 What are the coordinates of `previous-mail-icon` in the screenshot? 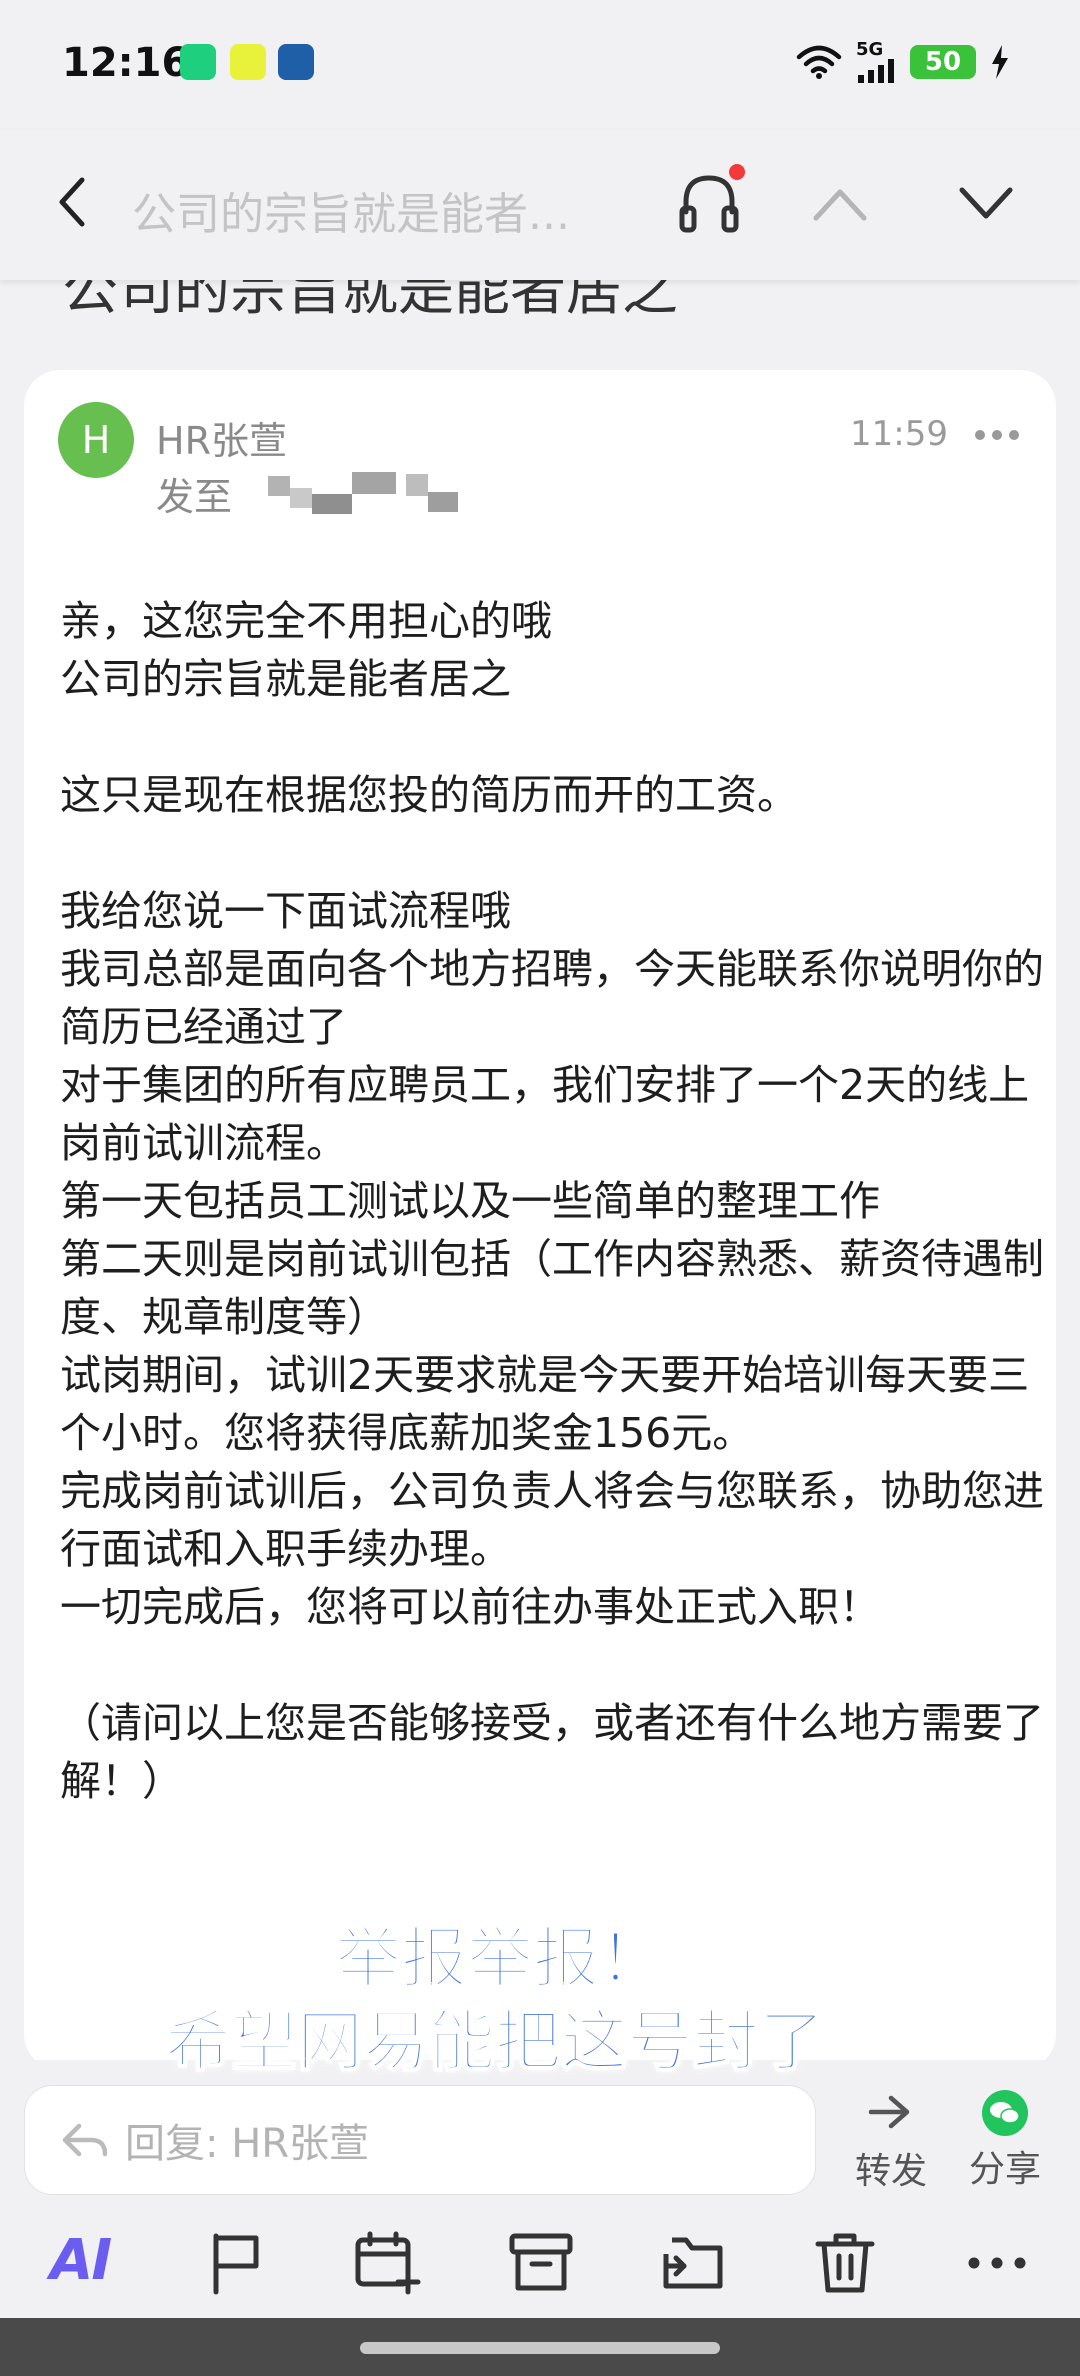 It's located at (840, 204).